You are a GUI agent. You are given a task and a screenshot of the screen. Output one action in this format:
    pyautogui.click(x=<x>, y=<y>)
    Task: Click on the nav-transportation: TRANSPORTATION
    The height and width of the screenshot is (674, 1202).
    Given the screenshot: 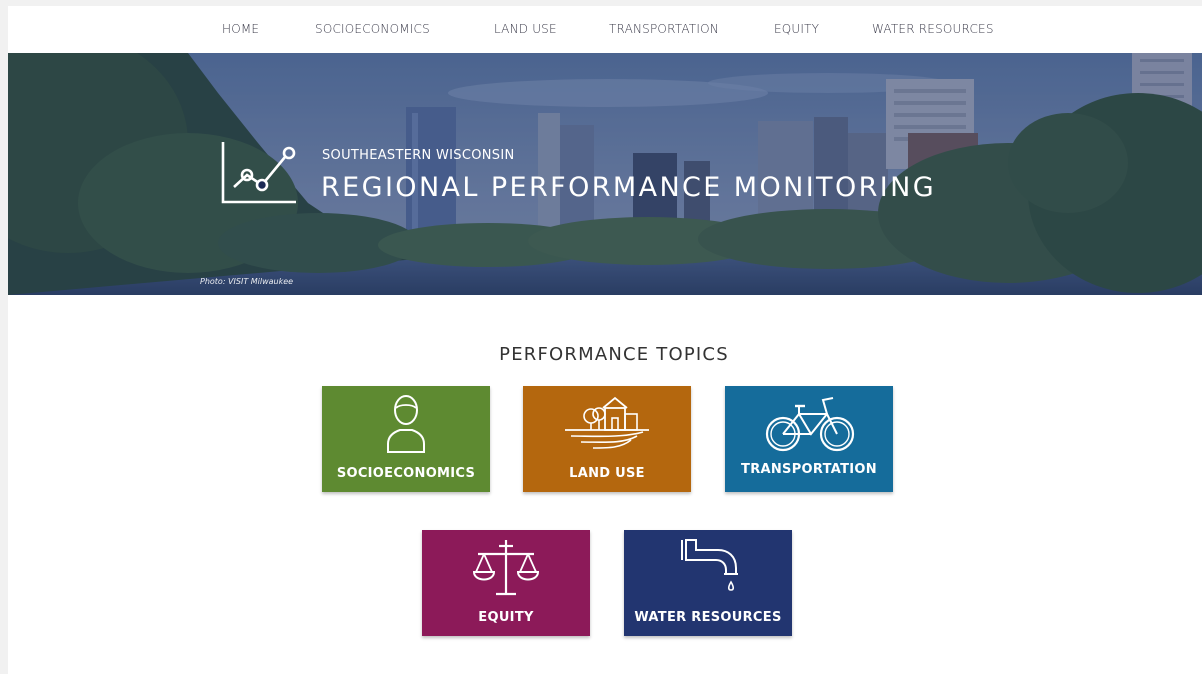 What is the action you would take?
    pyautogui.click(x=664, y=29)
    